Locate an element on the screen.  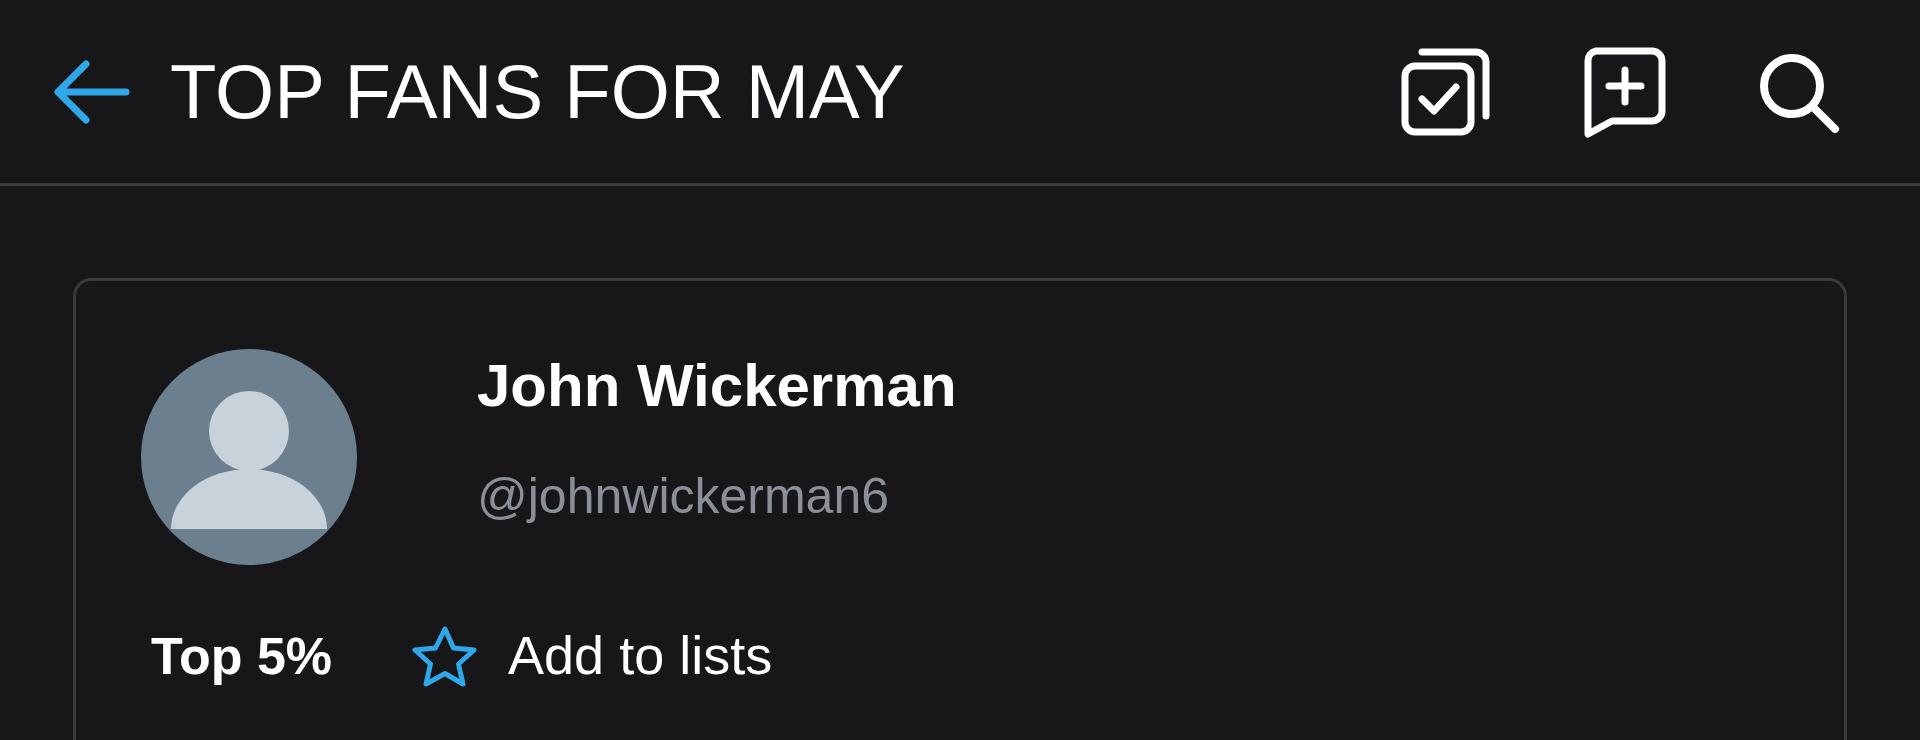
add-message-icon is located at coordinates (1624, 91).